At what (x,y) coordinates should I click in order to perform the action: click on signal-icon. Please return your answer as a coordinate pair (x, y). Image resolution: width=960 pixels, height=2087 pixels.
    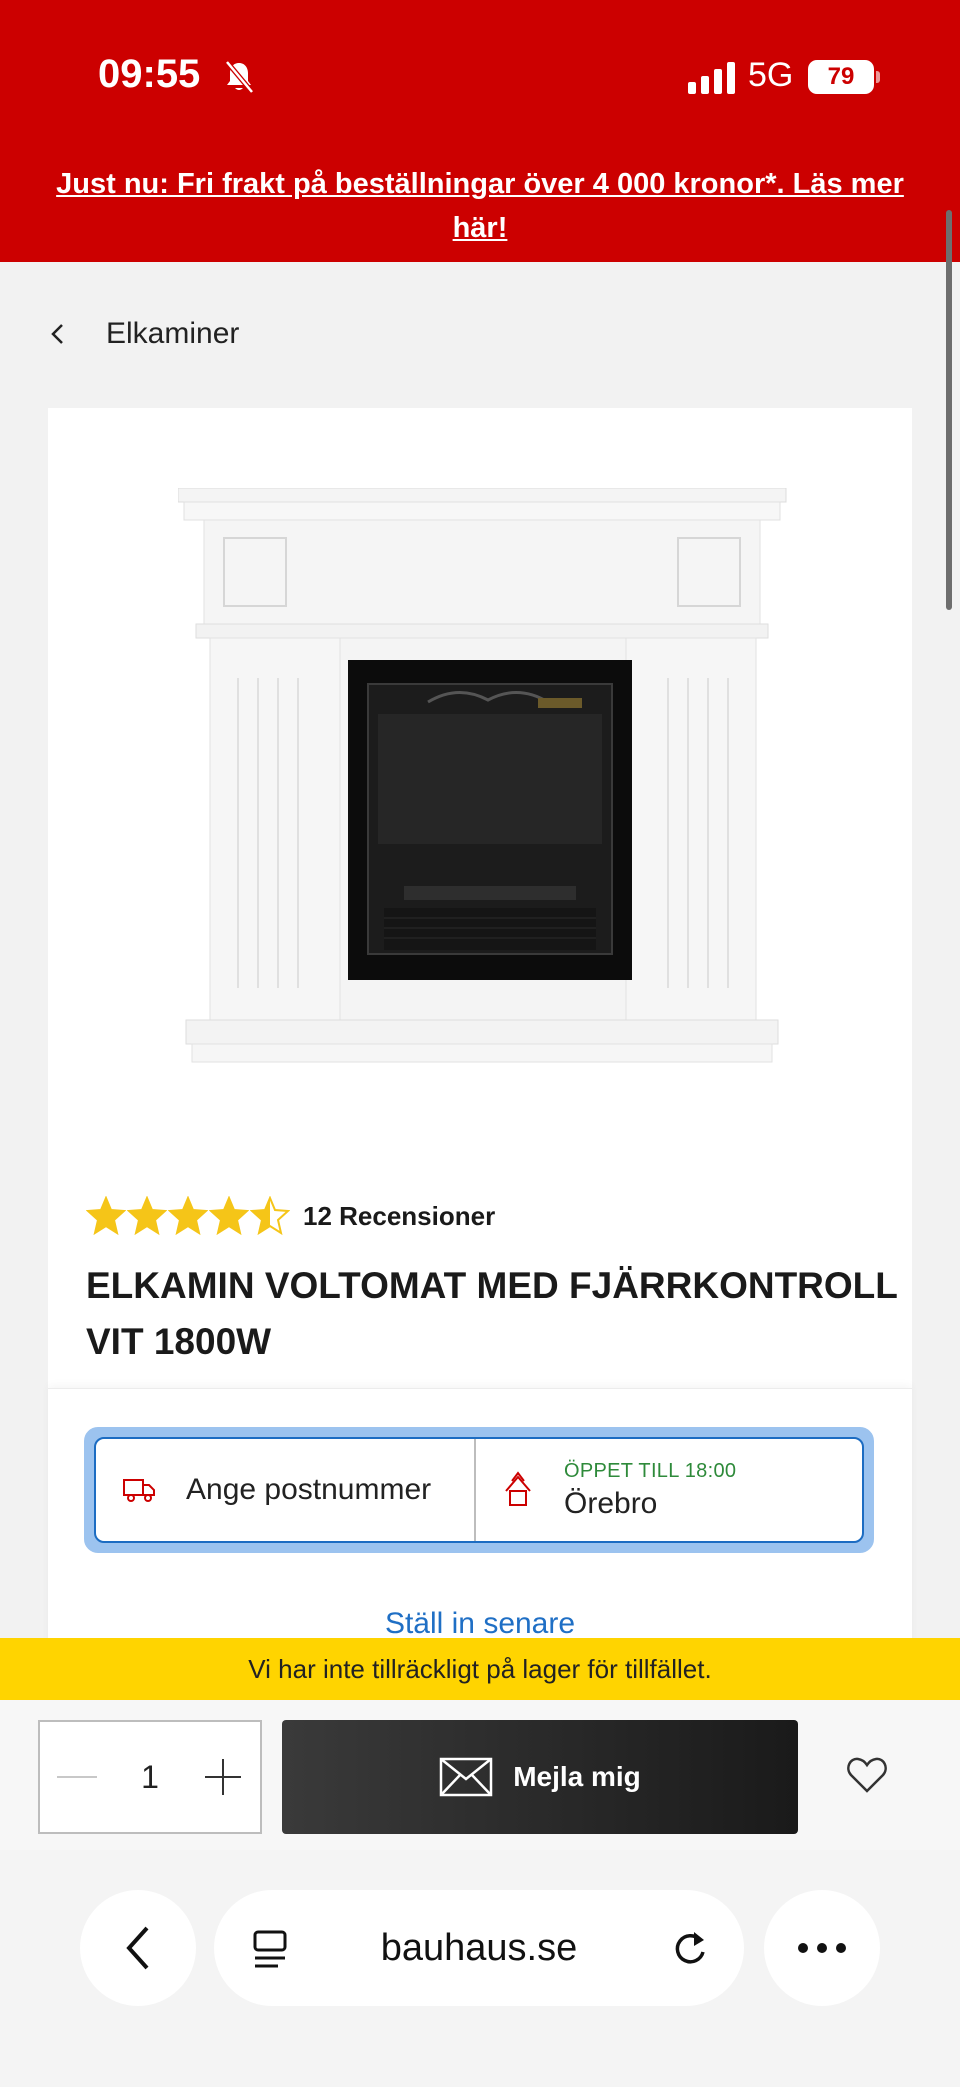
    Looking at the image, I should click on (711, 78).